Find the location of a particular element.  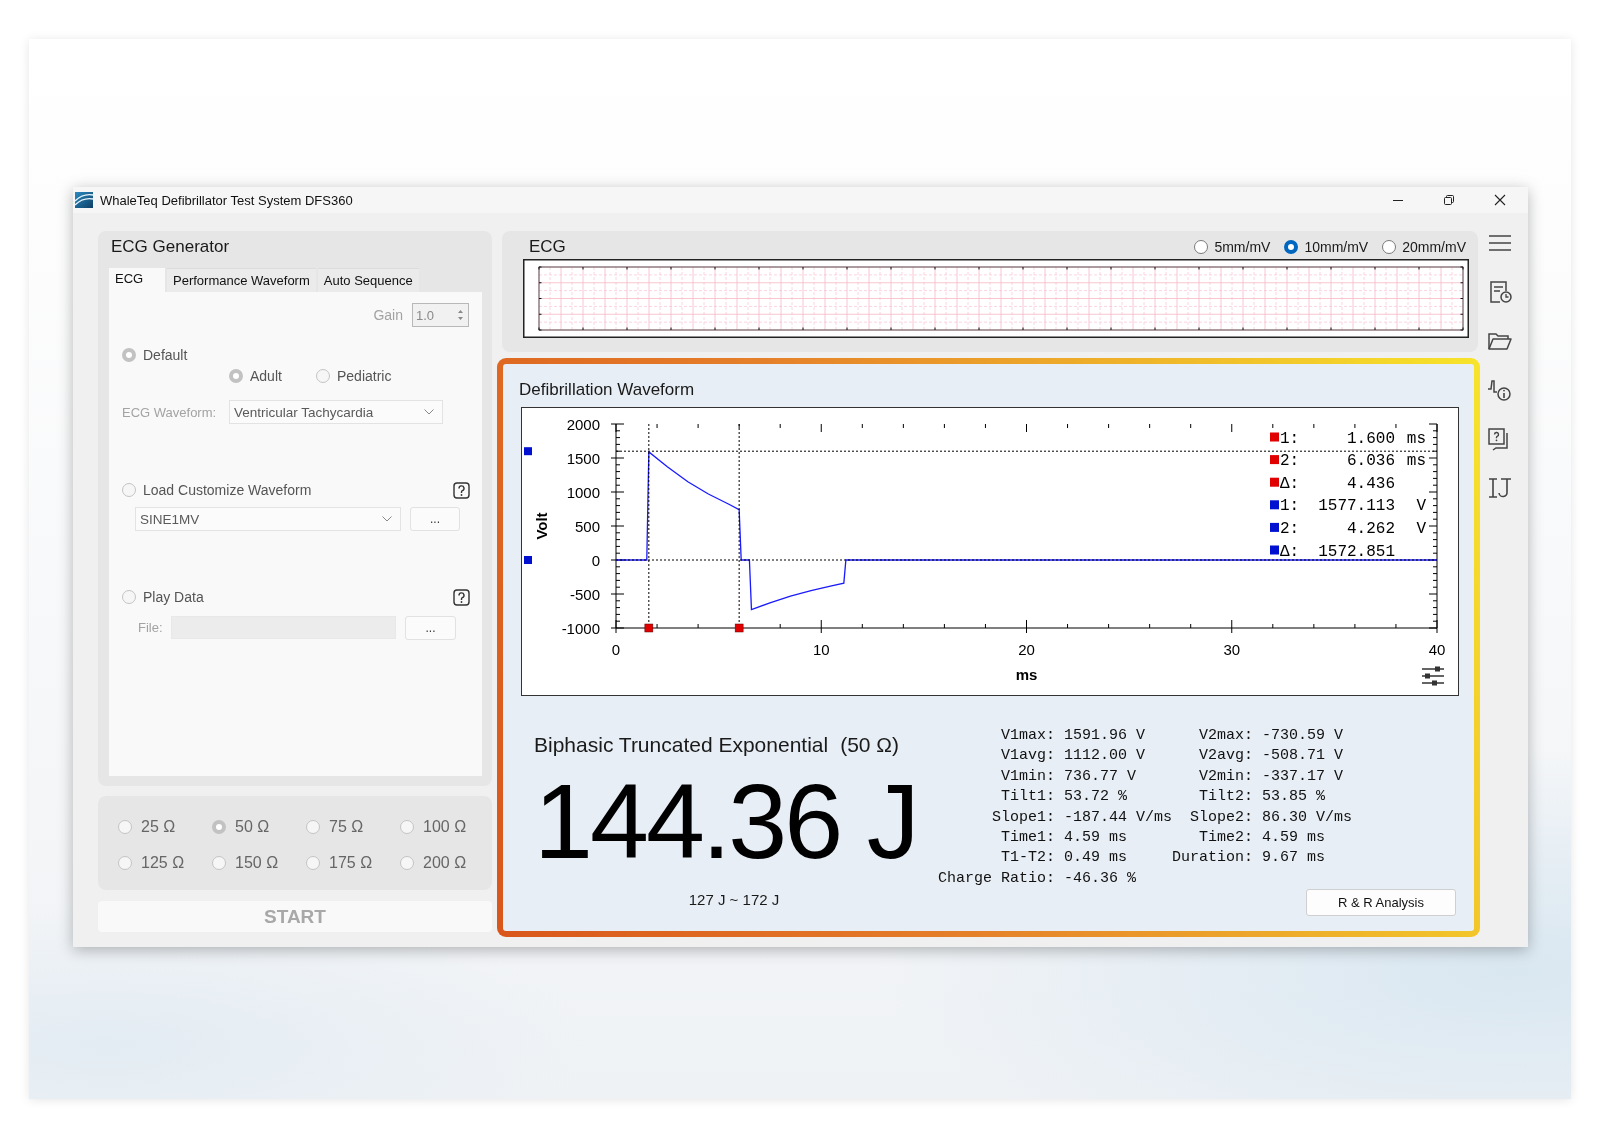

readout-value: 1.600 is located at coordinates (1371, 438).